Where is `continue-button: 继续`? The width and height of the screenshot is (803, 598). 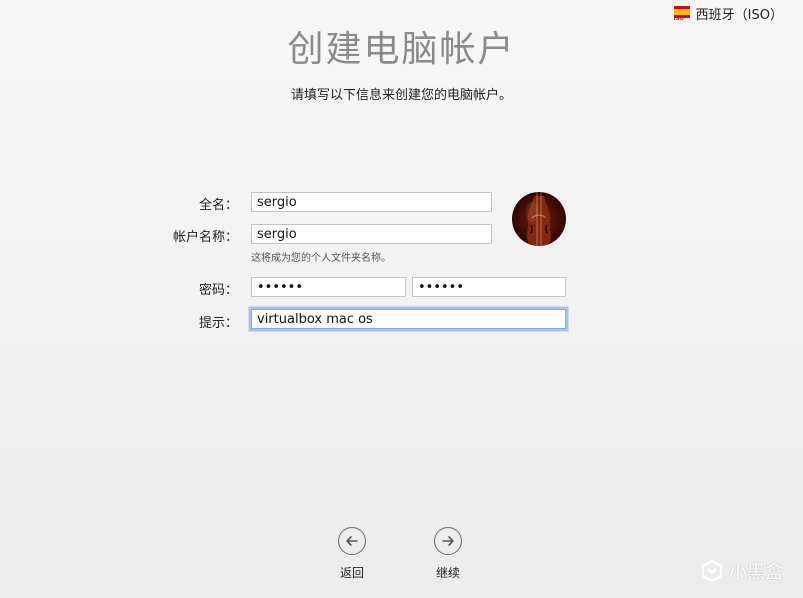 continue-button: 继续 is located at coordinates (448, 554).